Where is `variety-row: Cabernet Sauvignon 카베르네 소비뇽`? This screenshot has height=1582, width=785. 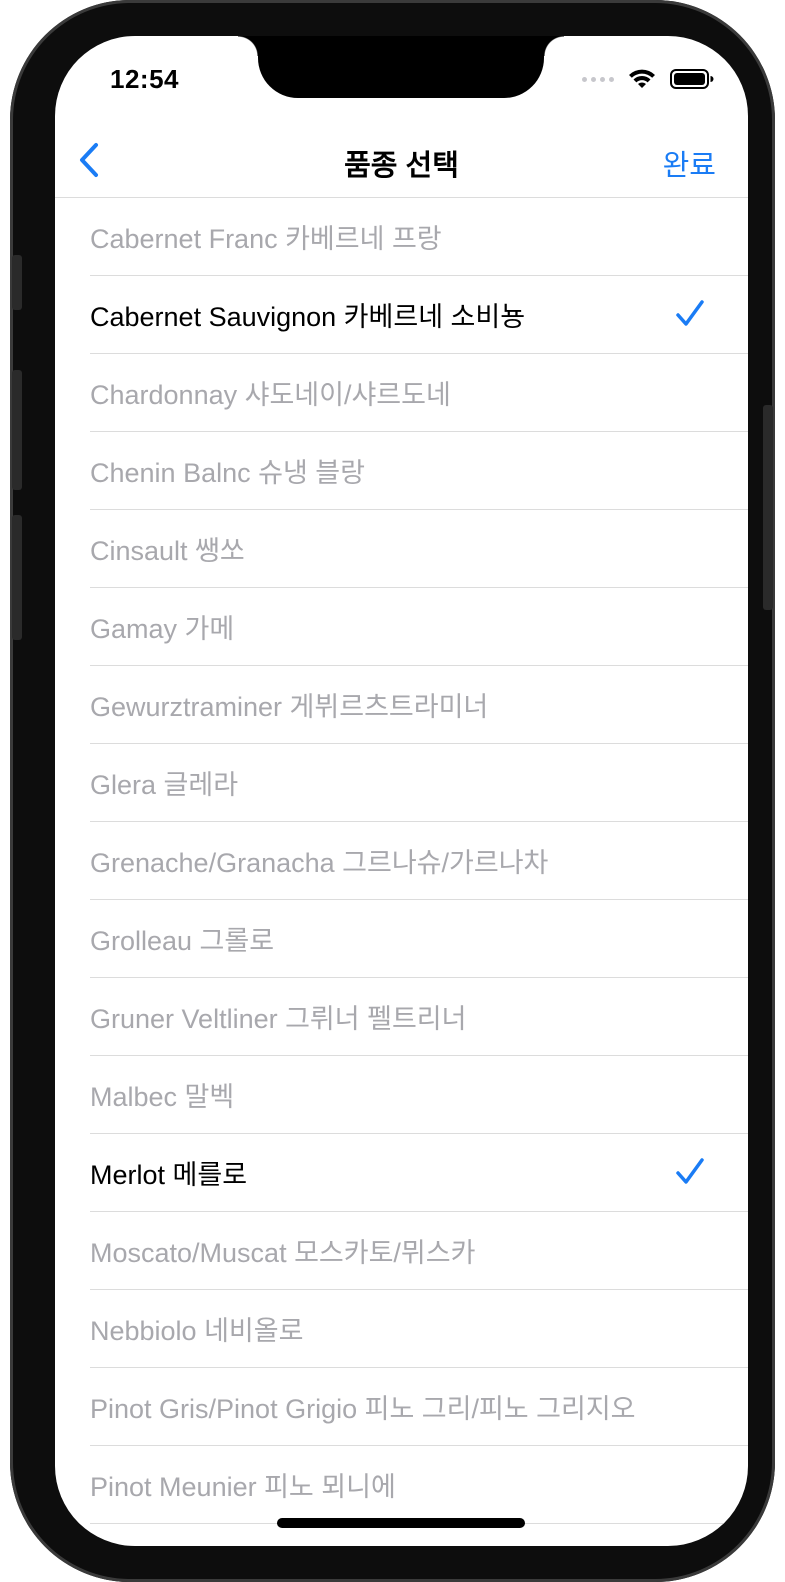 variety-row: Cabernet Sauvignon 카베르네 소비뇽 is located at coordinates (419, 315).